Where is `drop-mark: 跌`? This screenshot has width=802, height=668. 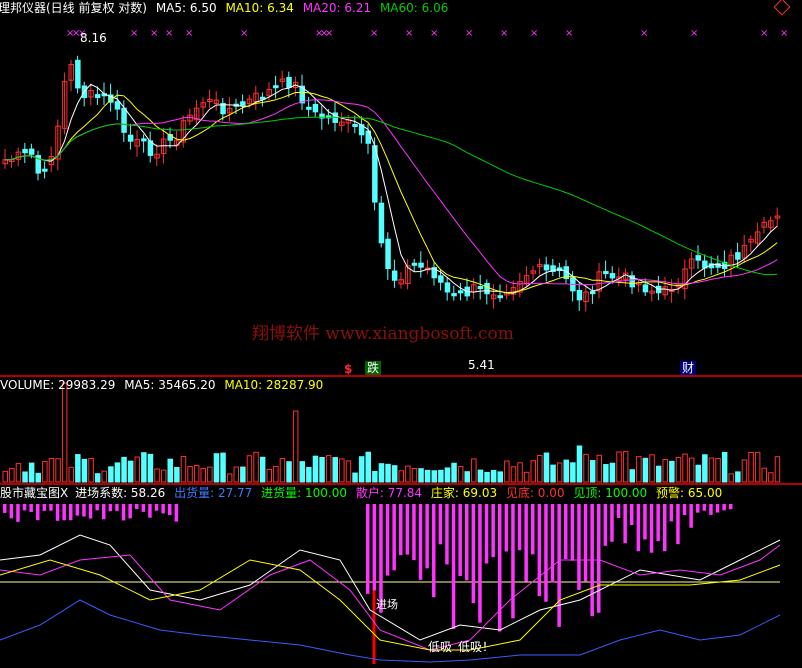
drop-mark: 跌 is located at coordinates (373, 368).